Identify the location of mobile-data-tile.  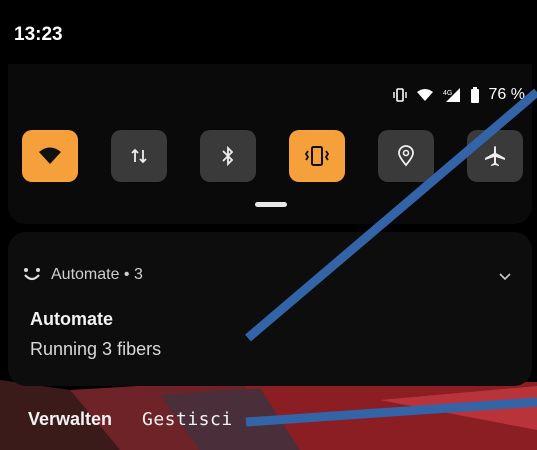
(139, 156).